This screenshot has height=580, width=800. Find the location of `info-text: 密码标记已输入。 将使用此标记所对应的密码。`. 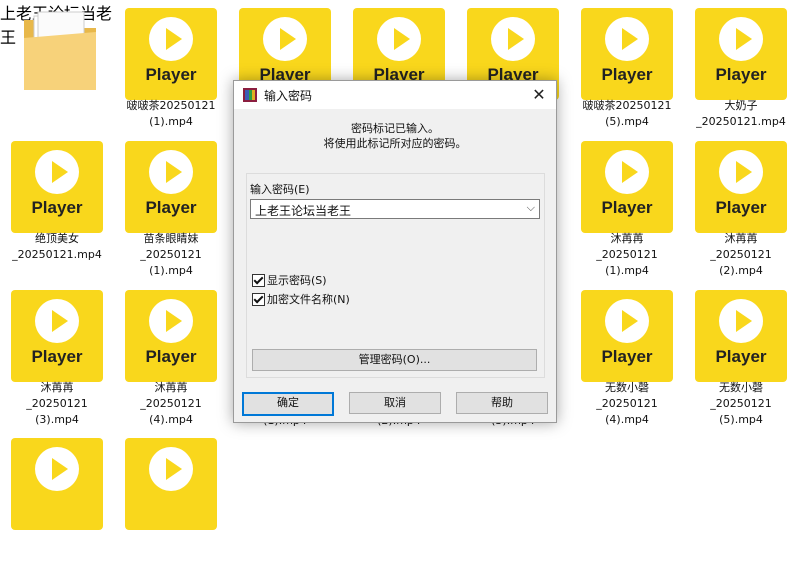

info-text: 密码标记已输入。 将使用此标记所对应的密码。 is located at coordinates (395, 136).